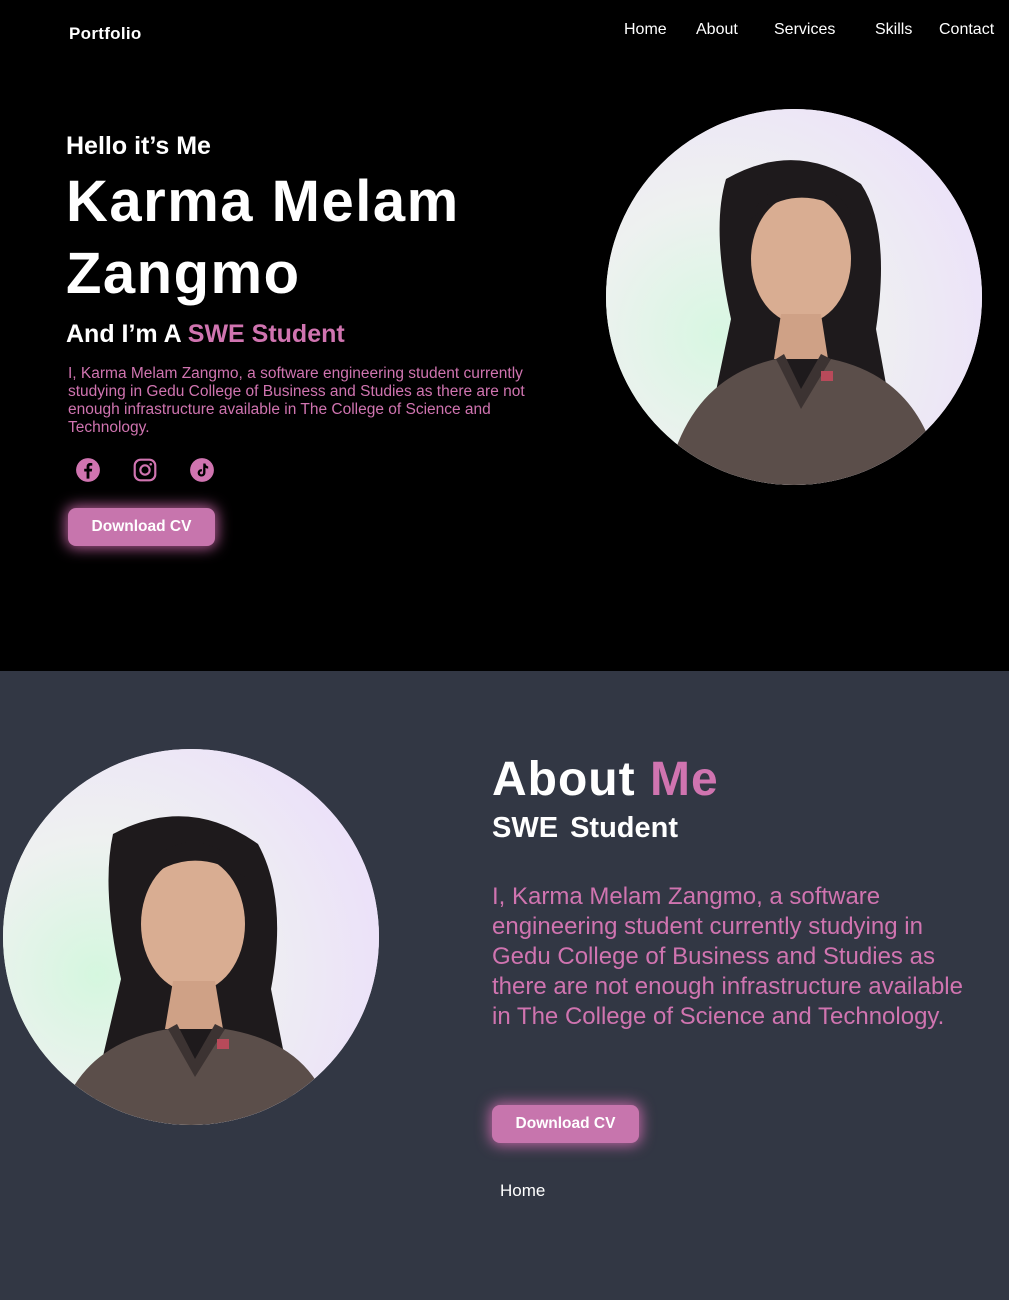  What do you see at coordinates (191, 937) in the screenshot?
I see `about-profile-photo` at bounding box center [191, 937].